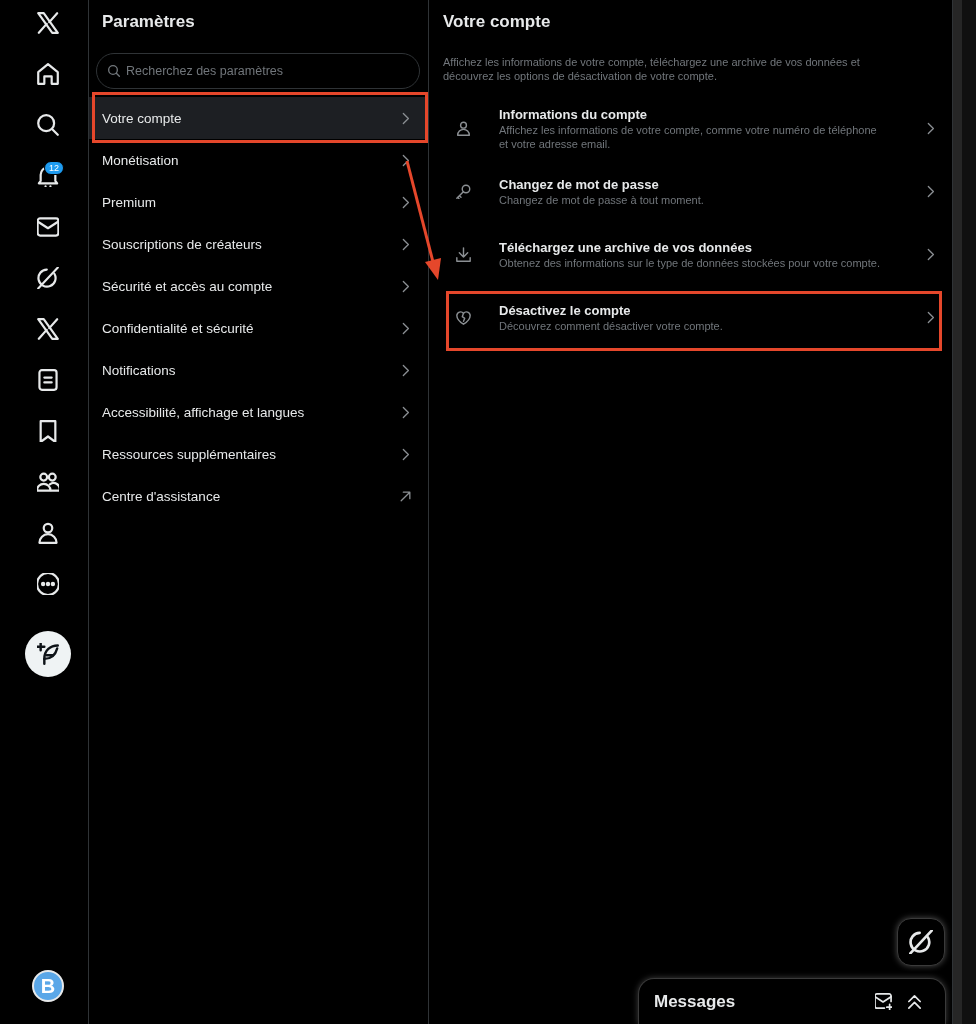  I want to click on settings-item: Centre d'assistance, so click(258, 496).